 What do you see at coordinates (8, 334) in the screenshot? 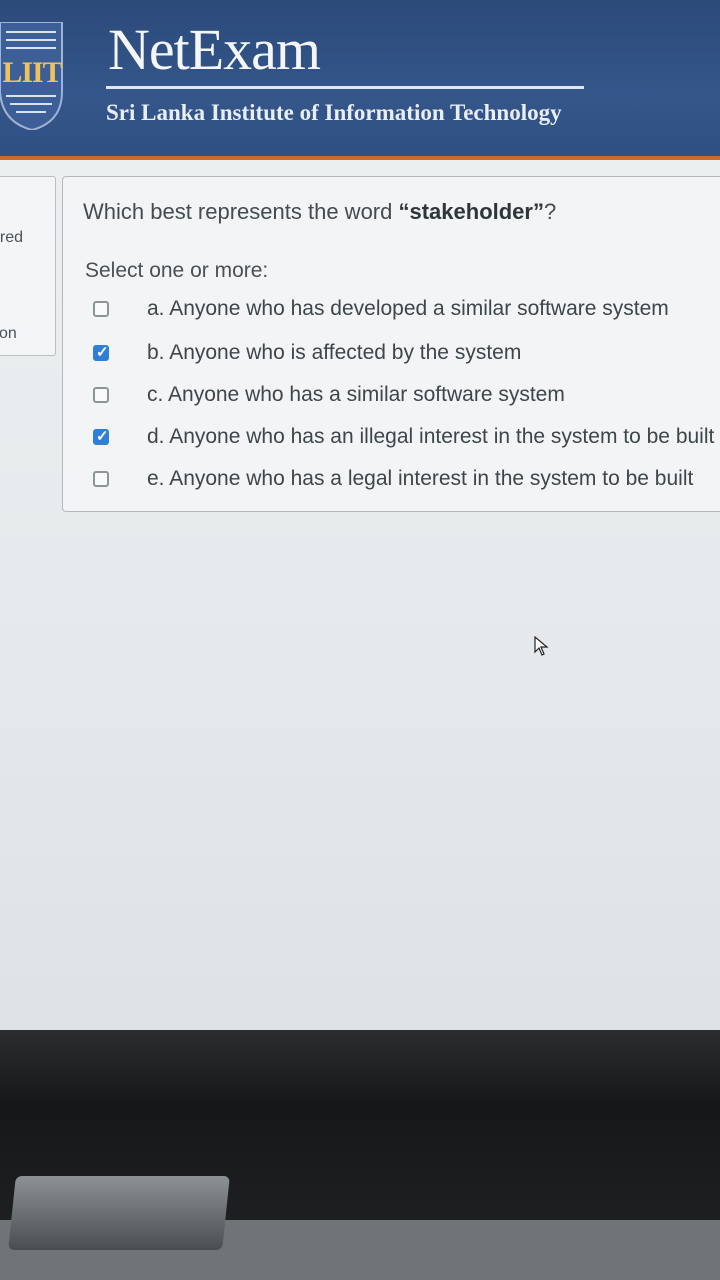
I see `flag-question-fragment: tion` at bounding box center [8, 334].